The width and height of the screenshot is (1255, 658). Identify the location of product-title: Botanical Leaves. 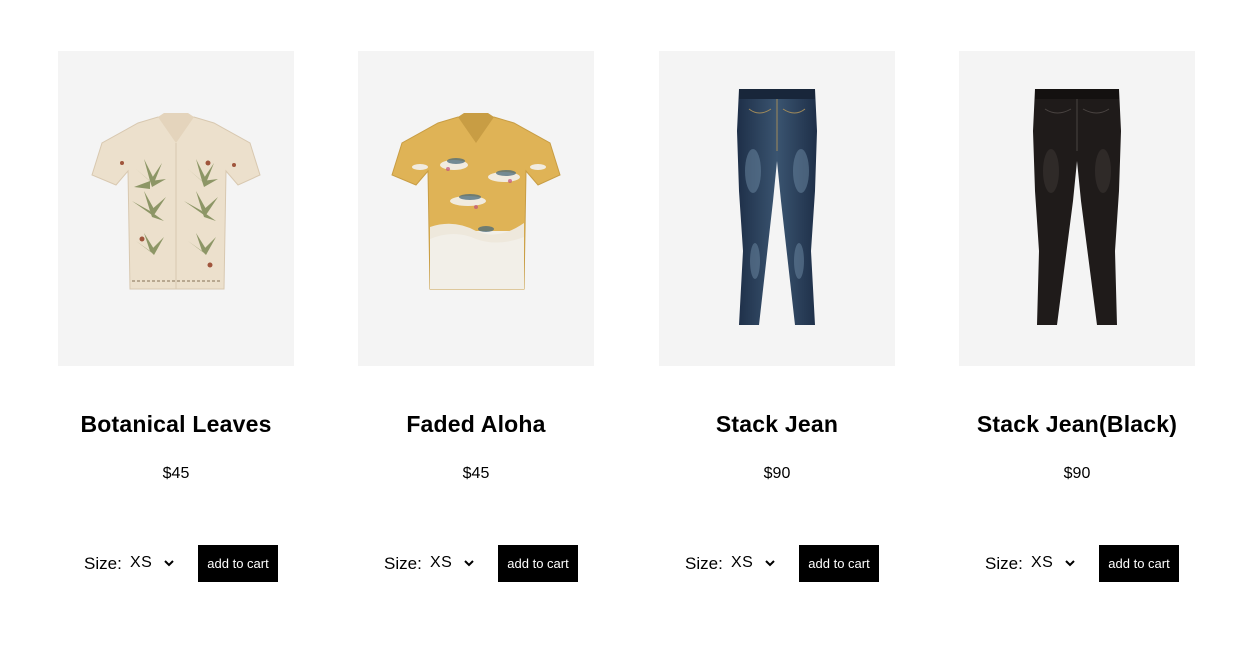
(176, 424).